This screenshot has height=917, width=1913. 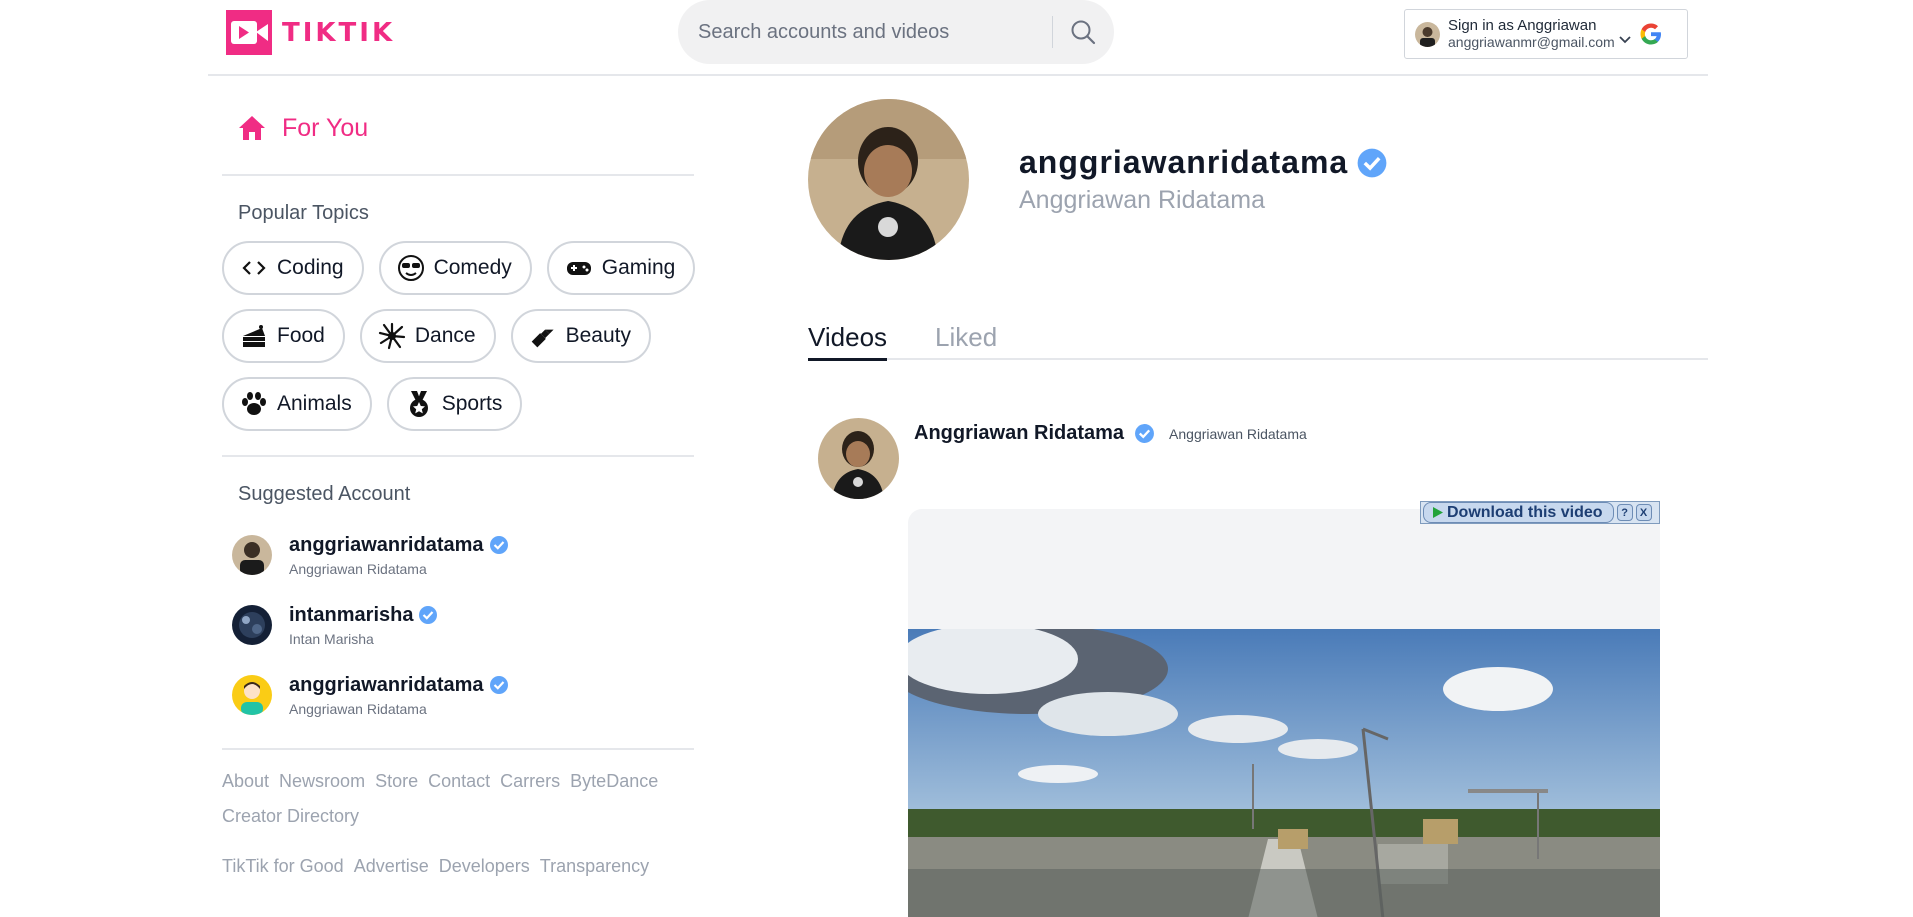 I want to click on video-thumbnail, so click(x=1284, y=773).